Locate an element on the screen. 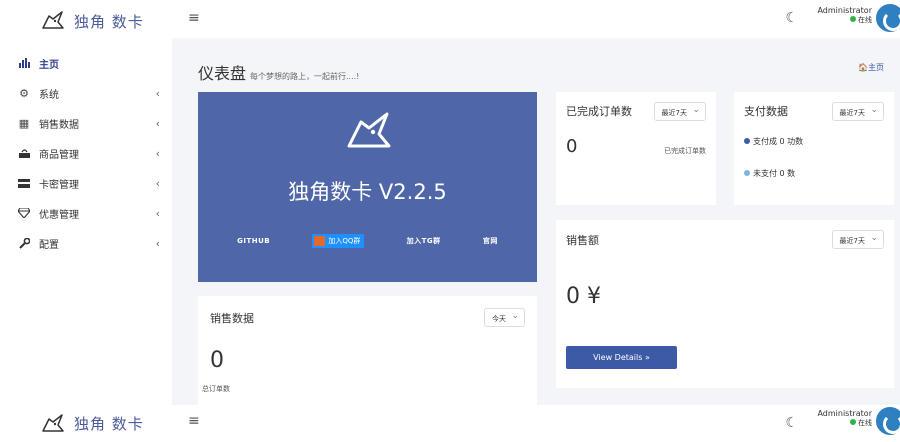 This screenshot has width=900, height=442. revenue-value: 0 ¥ is located at coordinates (583, 296).